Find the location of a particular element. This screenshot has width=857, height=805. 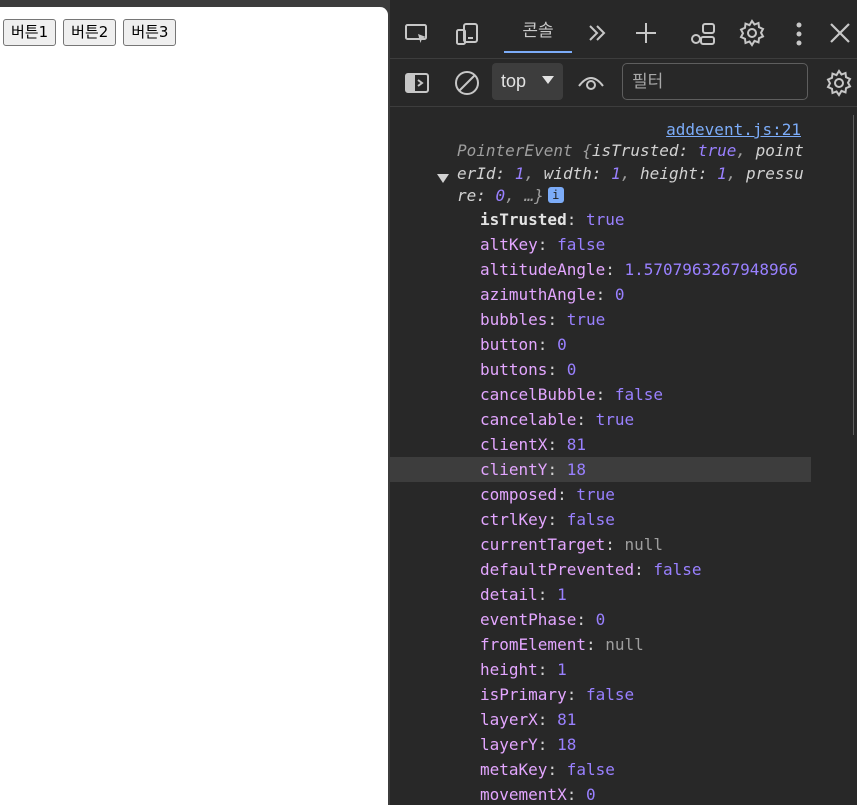

property-key: composed is located at coordinates (519, 494).